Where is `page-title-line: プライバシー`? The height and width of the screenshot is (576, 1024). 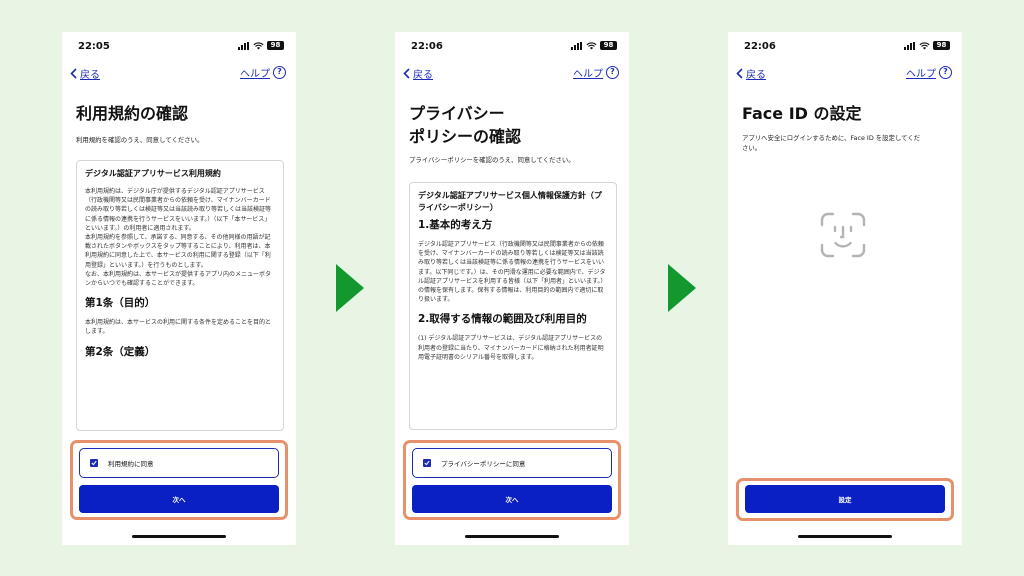
page-title-line: プライバシー is located at coordinates (457, 113).